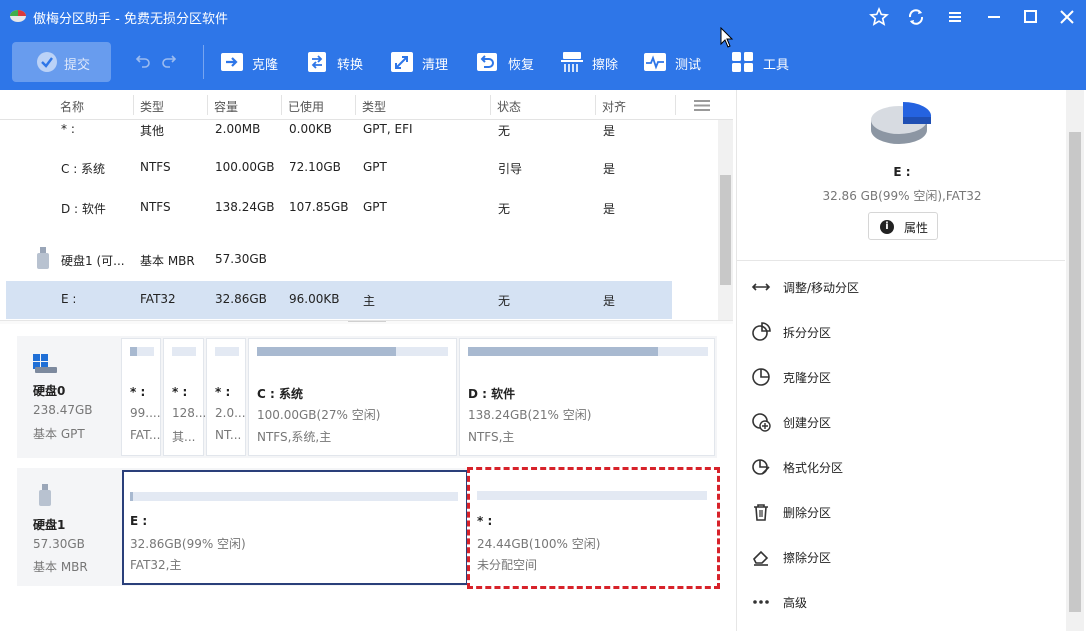  I want to click on mouse-cursor-icon, so click(727, 37).